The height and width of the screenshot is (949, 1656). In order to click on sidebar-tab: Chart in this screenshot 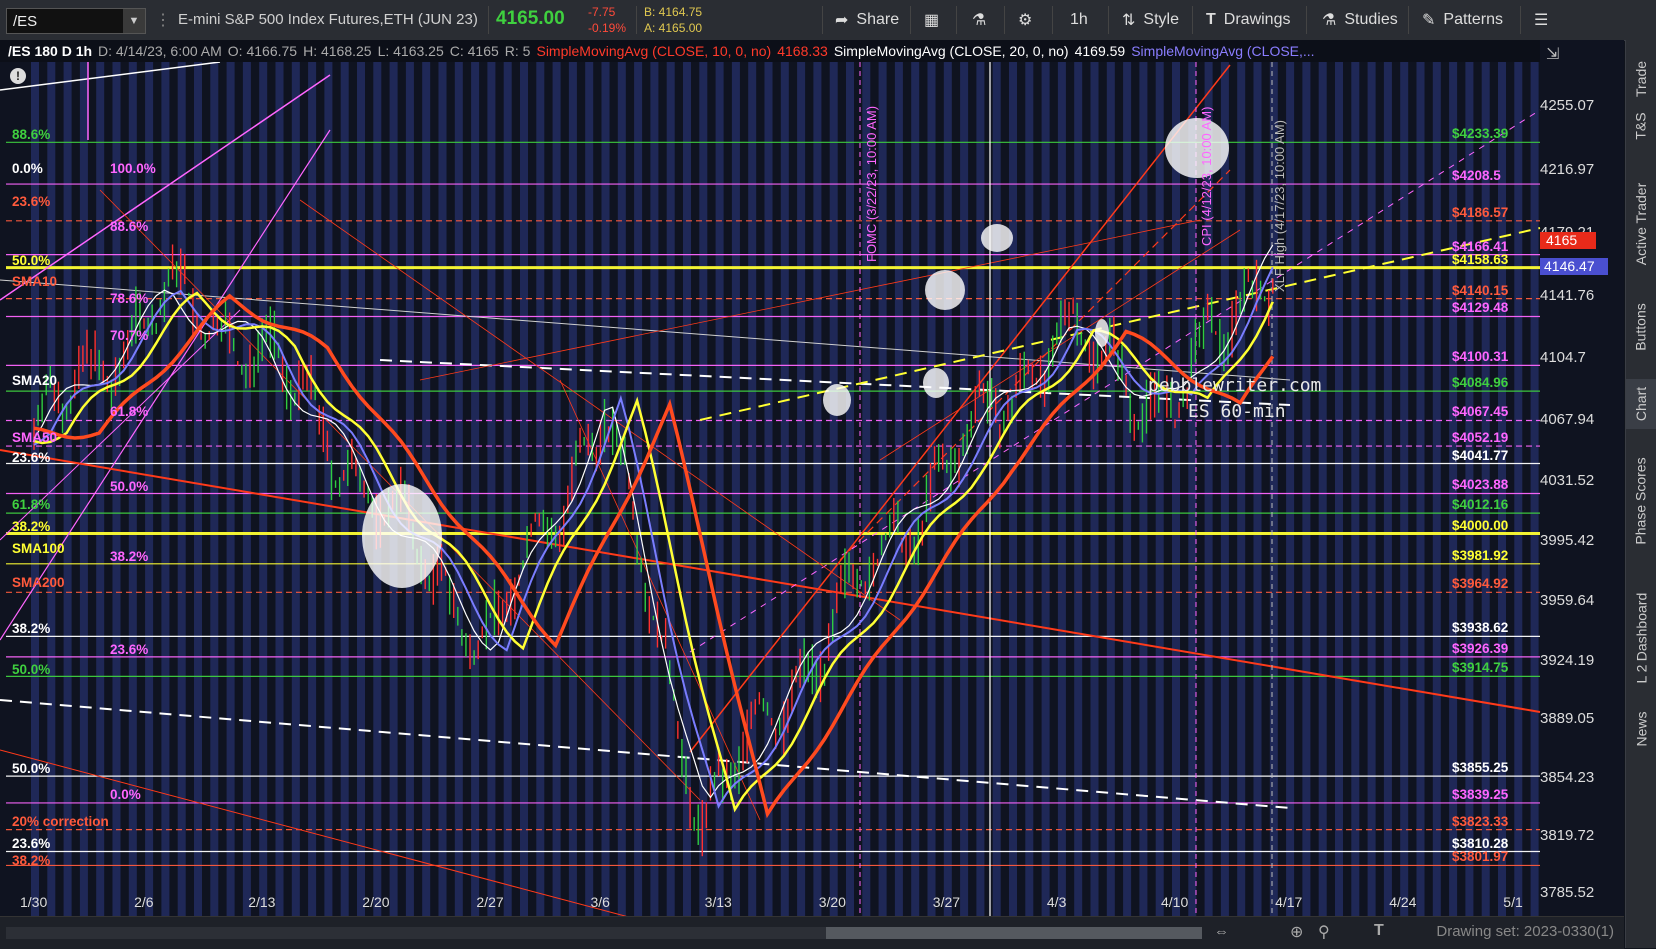, I will do `click(1641, 404)`.